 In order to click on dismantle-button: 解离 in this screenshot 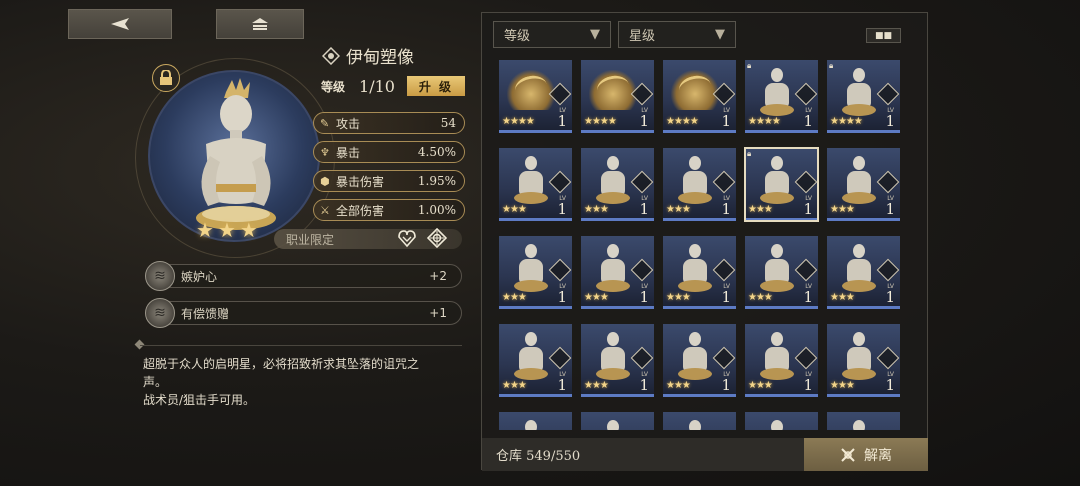, I will do `click(866, 454)`.